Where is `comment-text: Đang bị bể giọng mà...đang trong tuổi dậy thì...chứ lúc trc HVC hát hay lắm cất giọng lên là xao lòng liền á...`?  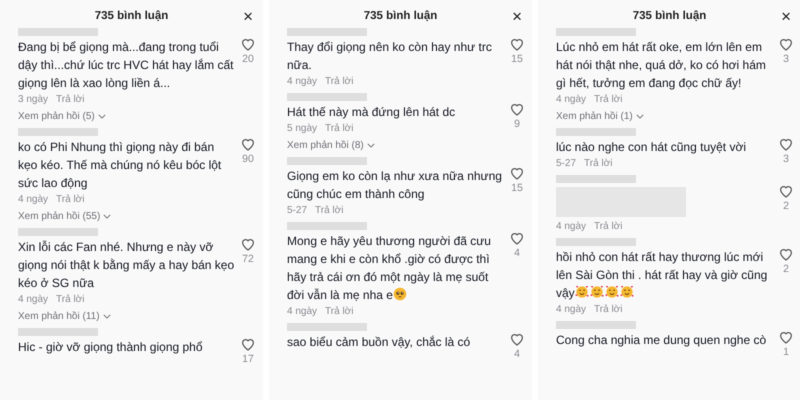 comment-text: Đang bị bể giọng mà...đang trong tuổi dậy thì...chứ lúc trc HVC hát hay lắm cất giọng lên là xao lòng liền á... is located at coordinates (126, 65).